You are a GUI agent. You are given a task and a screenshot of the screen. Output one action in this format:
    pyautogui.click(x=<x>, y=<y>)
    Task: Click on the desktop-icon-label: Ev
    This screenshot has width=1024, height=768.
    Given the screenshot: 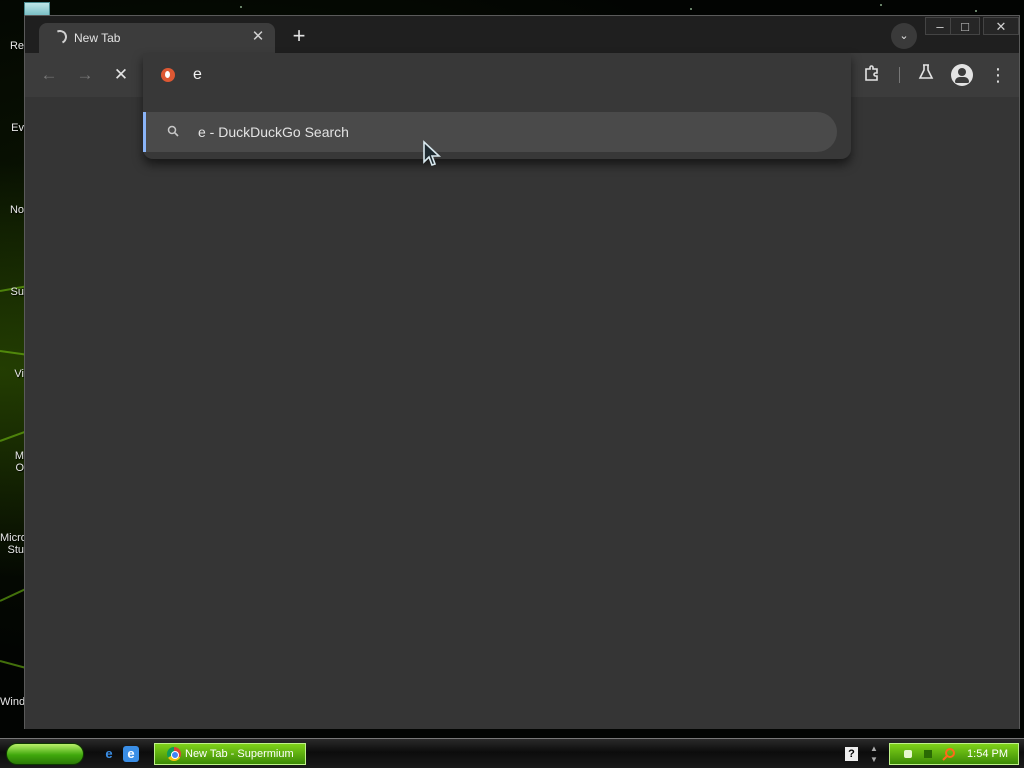 What is the action you would take?
    pyautogui.click(x=12, y=128)
    